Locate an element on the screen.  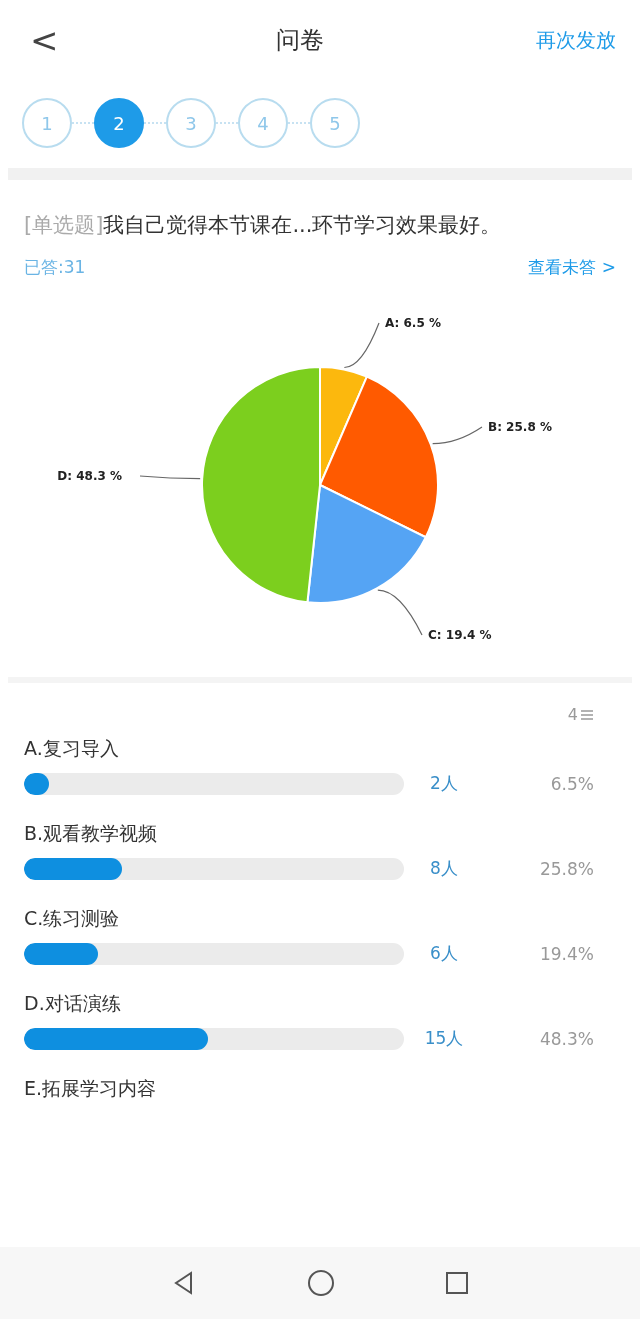
unanswered-link: 查看未答 > is located at coordinates (572, 267).